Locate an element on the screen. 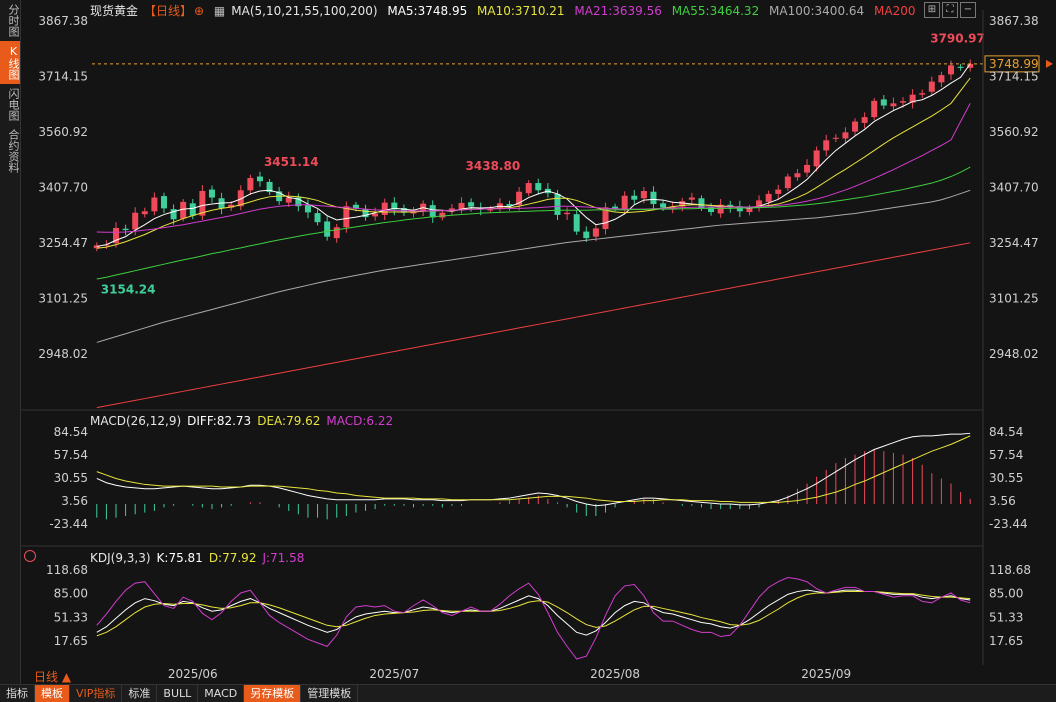 The width and height of the screenshot is (1056, 702). kdj-line-k is located at coordinates (533, 612).